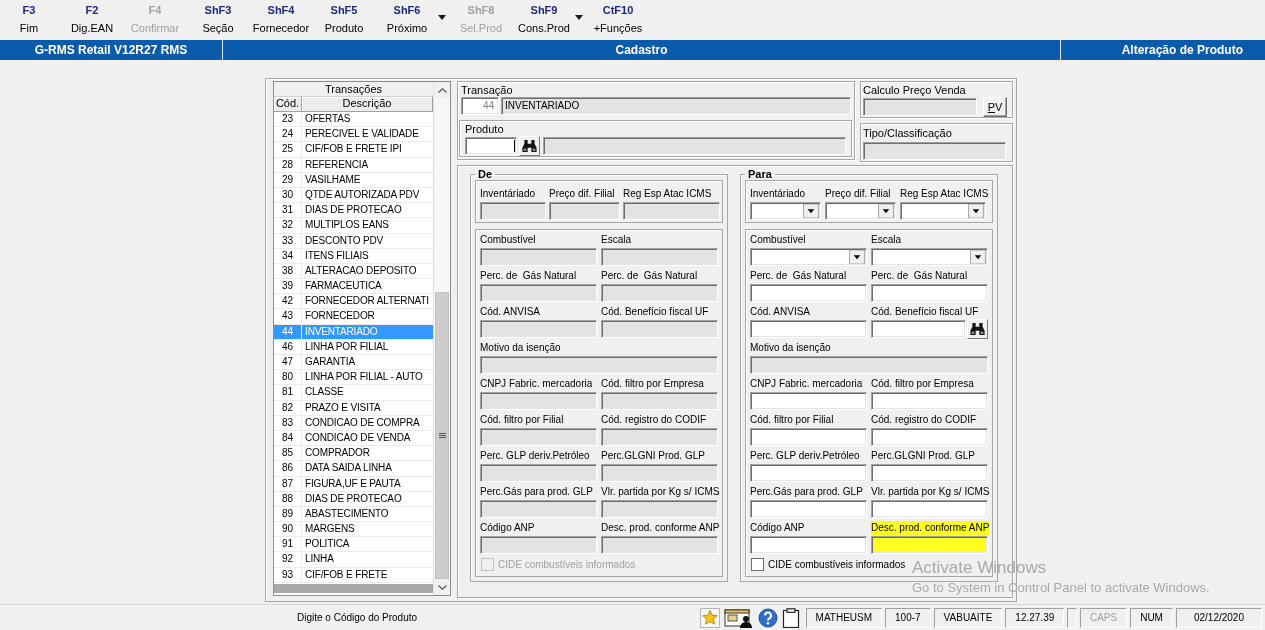 The image size is (1265, 630). Describe the element at coordinates (780, 312) in the screenshot. I see `field-label: Cód. ANVISA` at that location.